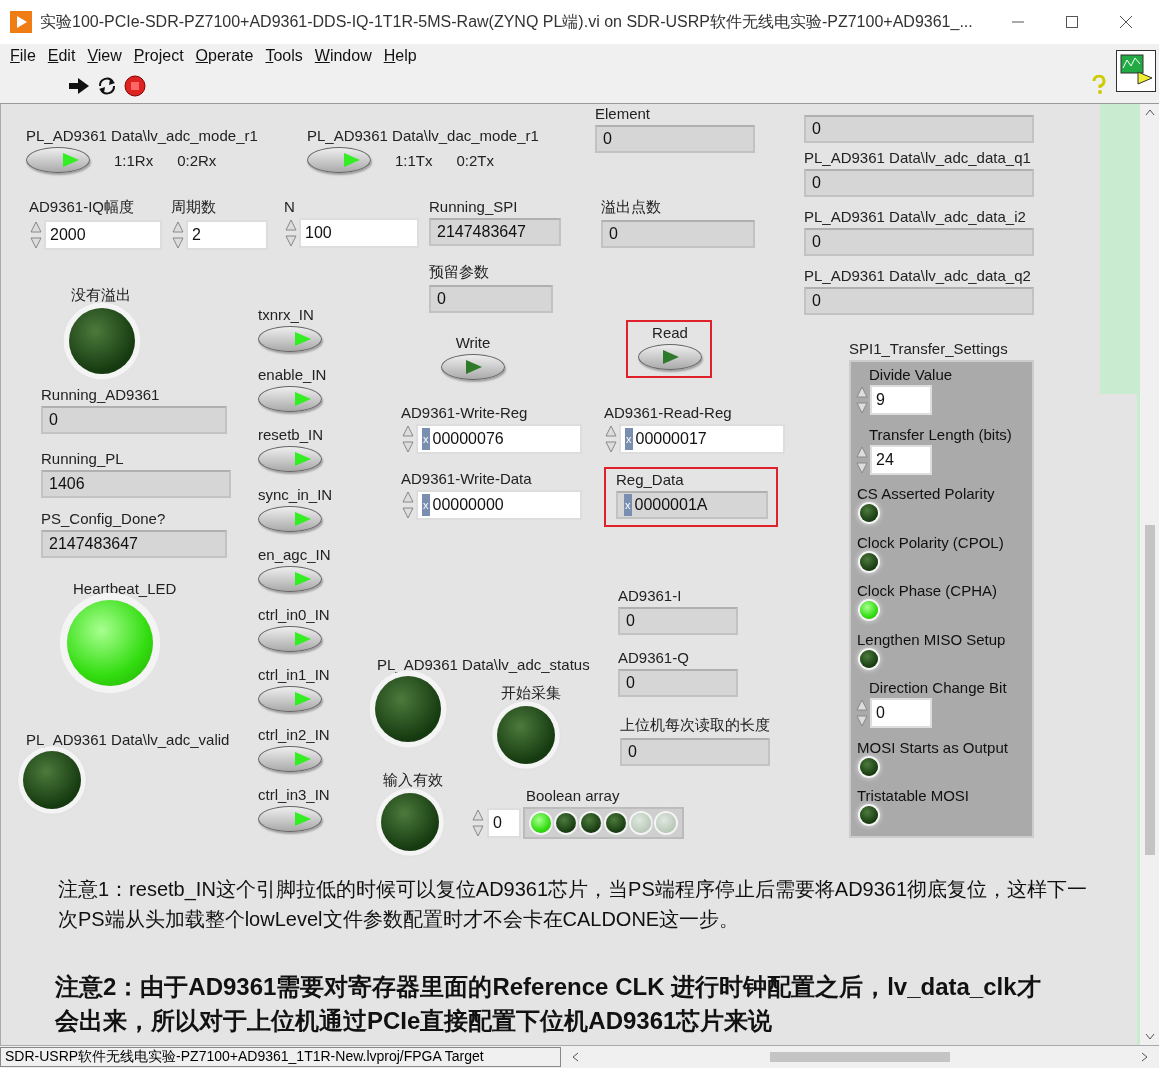  What do you see at coordinates (932, 639) in the screenshot?
I see `control-label: Lengthen MISO Setup` at bounding box center [932, 639].